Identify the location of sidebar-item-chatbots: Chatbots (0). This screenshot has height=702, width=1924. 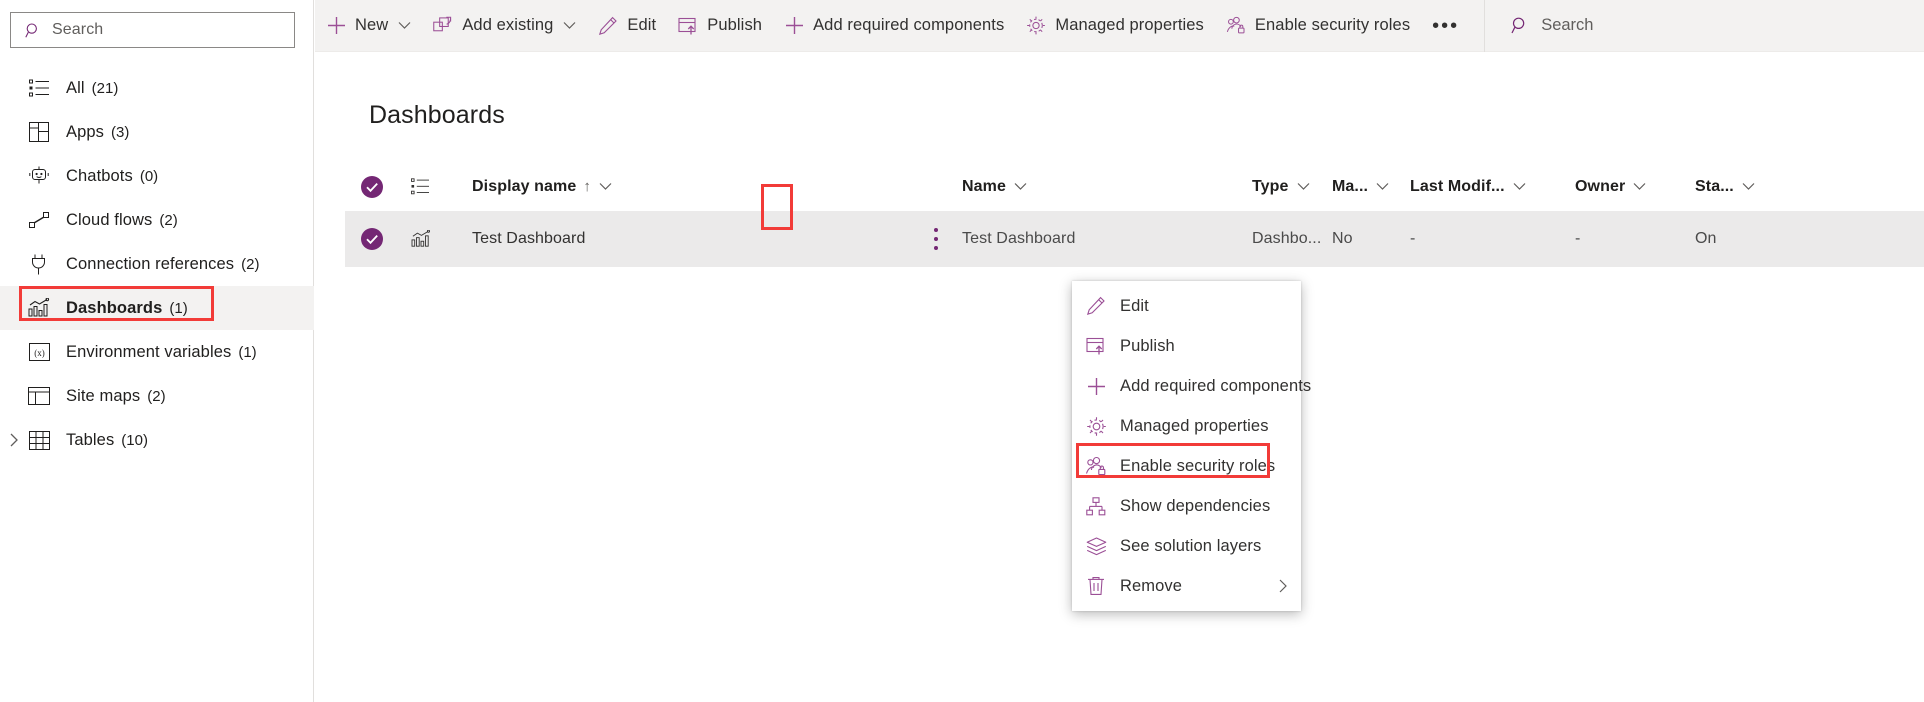
(157, 176).